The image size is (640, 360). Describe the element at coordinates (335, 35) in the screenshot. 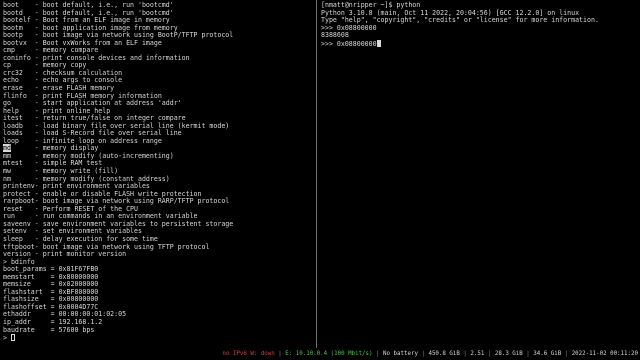

I see `terminal-line: 8388608` at that location.